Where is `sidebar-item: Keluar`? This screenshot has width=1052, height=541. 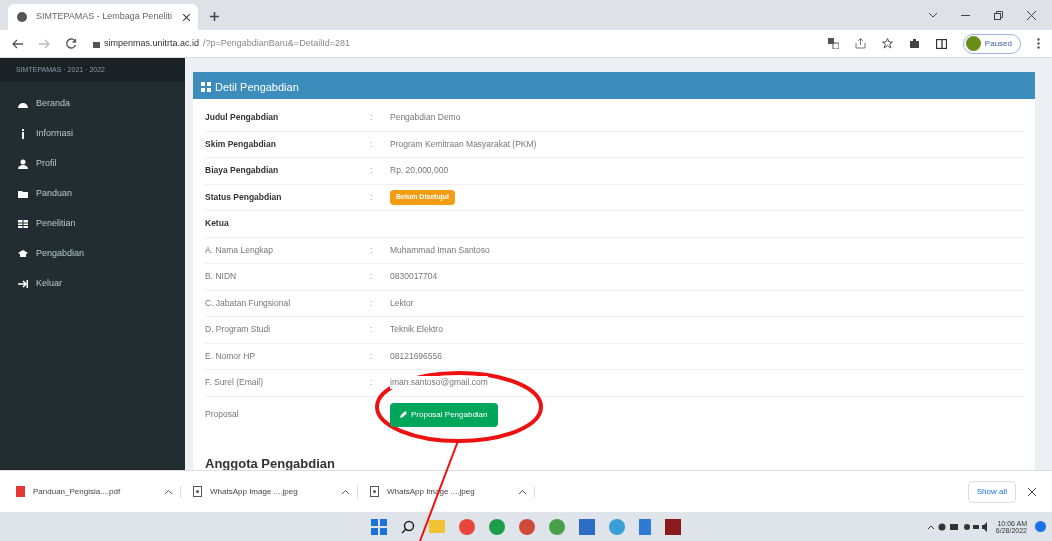 sidebar-item: Keluar is located at coordinates (92, 284).